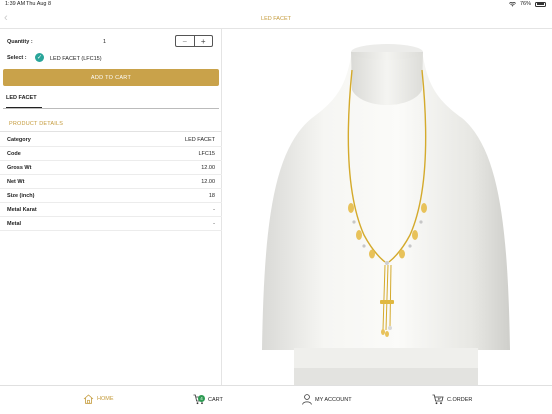 The image size is (552, 414). I want to click on tab-orders: C.ORDER, so click(452, 399).